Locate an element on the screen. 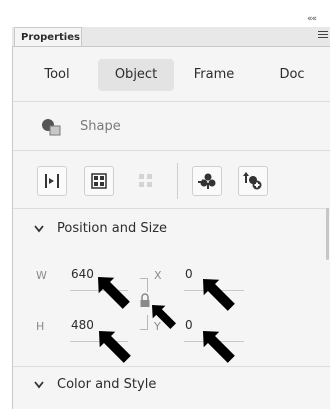 This screenshot has width=330, height=409. divider is located at coordinates (171, 366).